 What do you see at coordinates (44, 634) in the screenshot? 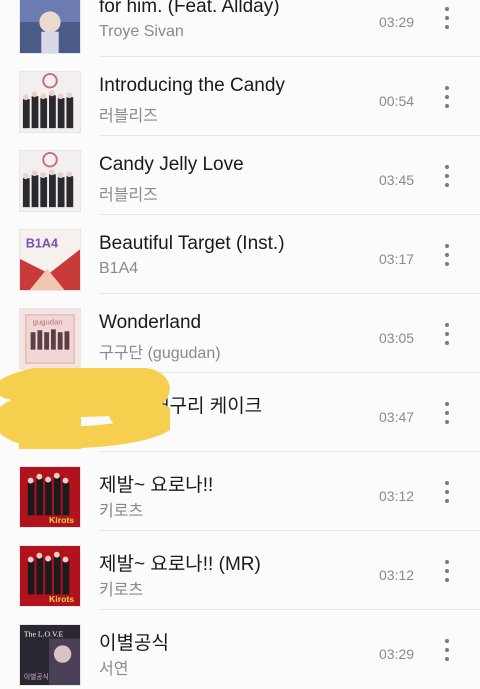
I see `album-art-text: The L.O.V.E` at bounding box center [44, 634].